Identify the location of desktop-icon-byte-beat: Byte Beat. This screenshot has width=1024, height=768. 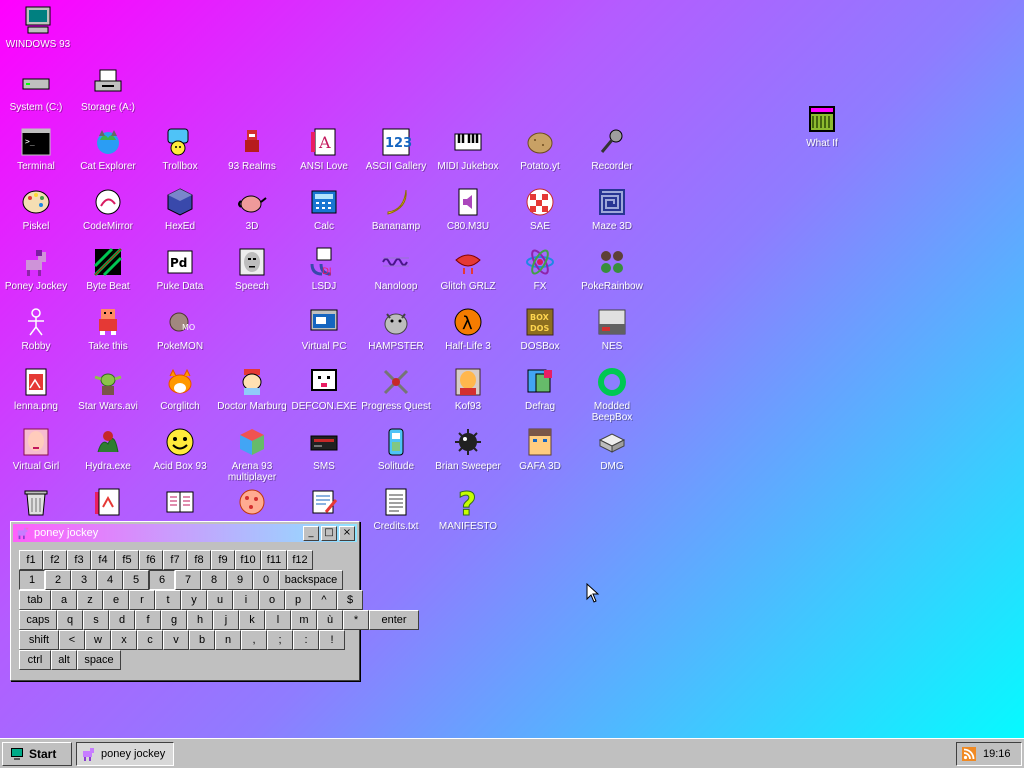
(108, 268).